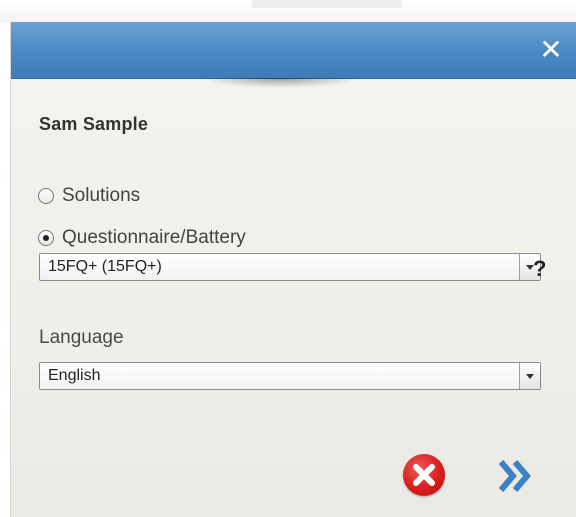 Image resolution: width=576 pixels, height=517 pixels. I want to click on language-select-value: English, so click(74, 375).